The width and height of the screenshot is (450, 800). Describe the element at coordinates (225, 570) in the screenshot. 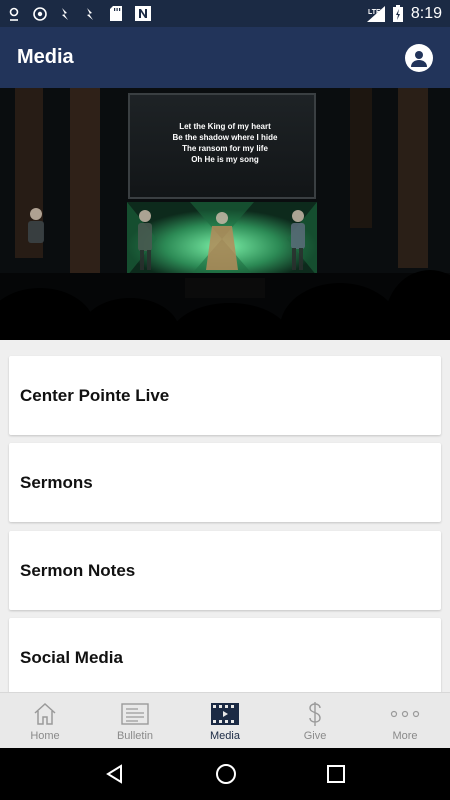

I see `list-item-sermon-notes: Sermon Notes` at that location.